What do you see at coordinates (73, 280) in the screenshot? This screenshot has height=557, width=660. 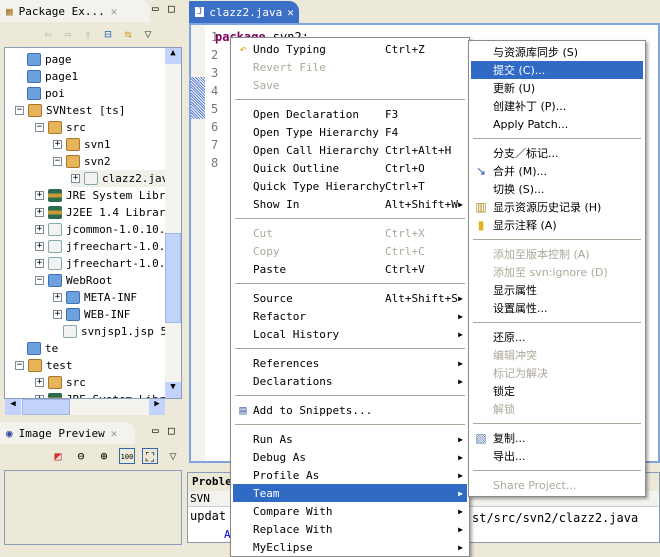 I see `tree-item: − WebRoot` at bounding box center [73, 280].